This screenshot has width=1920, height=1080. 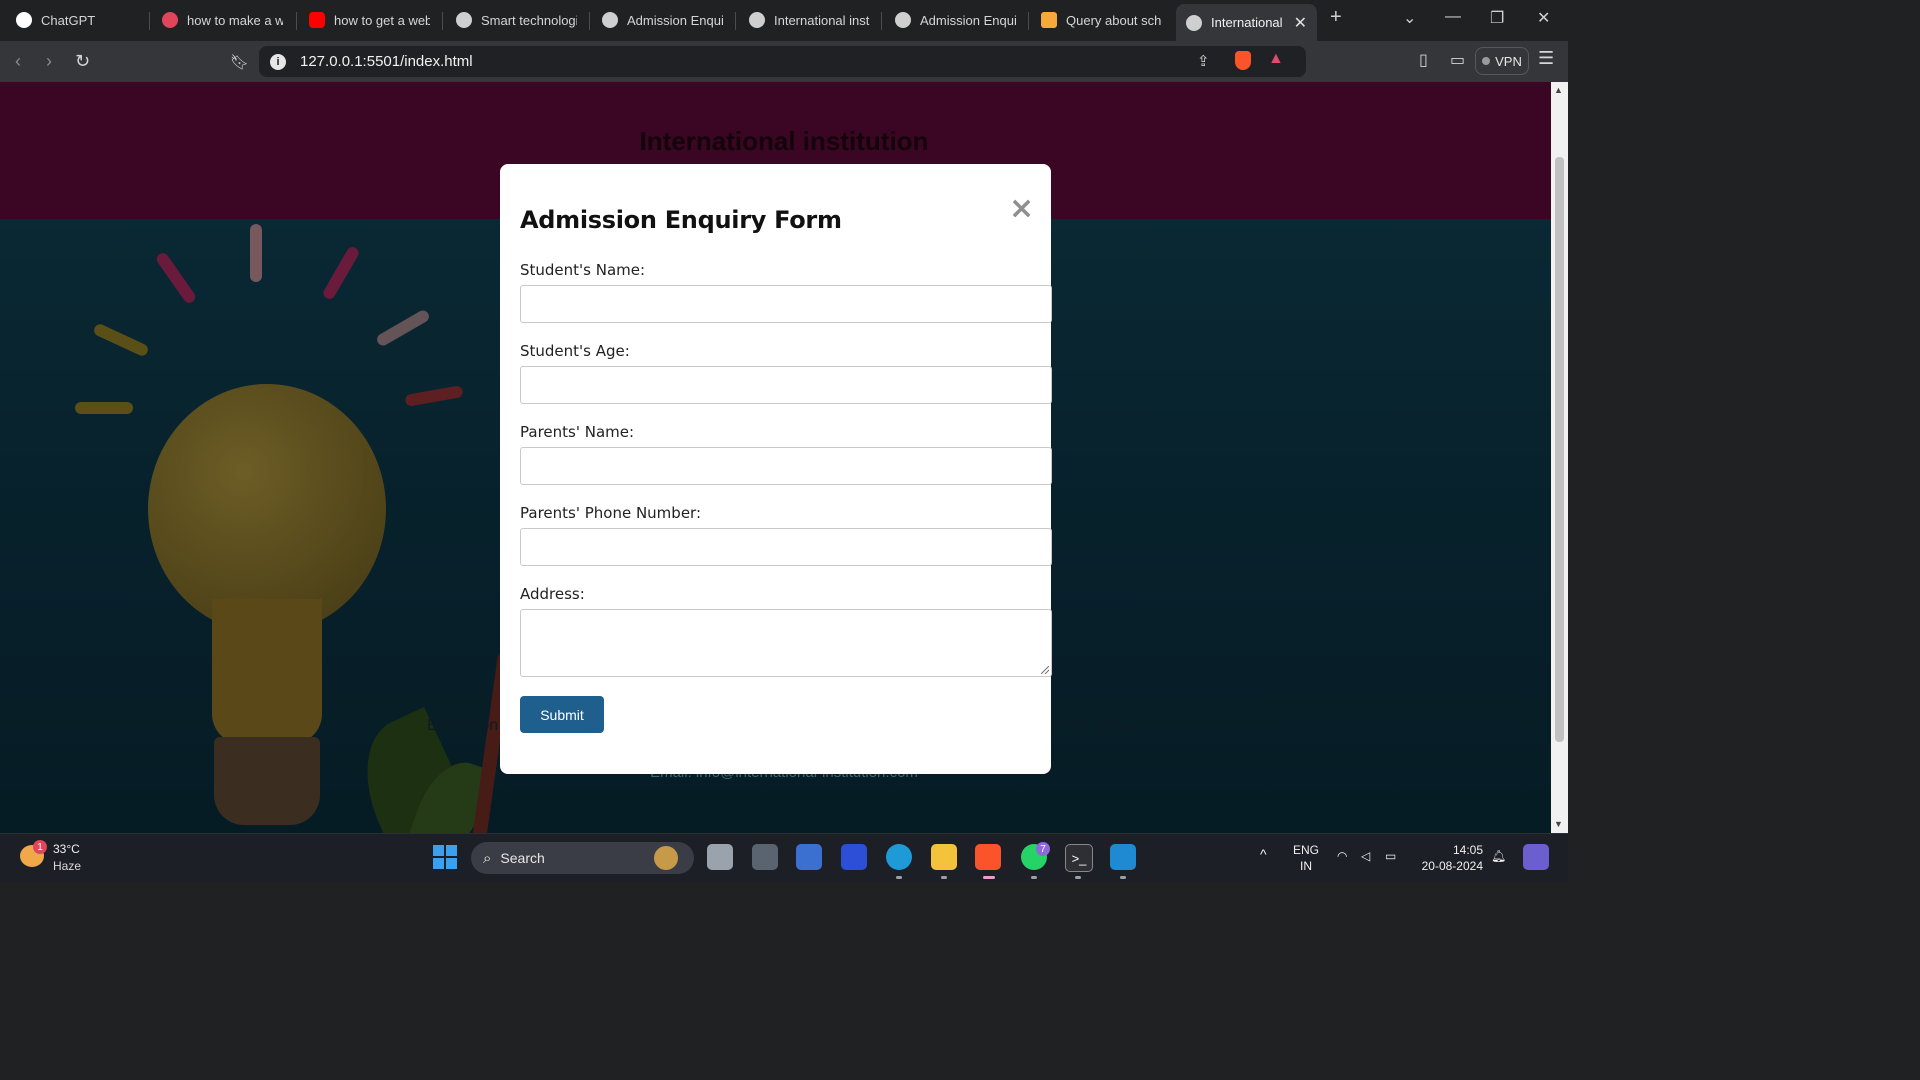 What do you see at coordinates (66, 849) in the screenshot?
I see `weather-temperature: 33°C` at bounding box center [66, 849].